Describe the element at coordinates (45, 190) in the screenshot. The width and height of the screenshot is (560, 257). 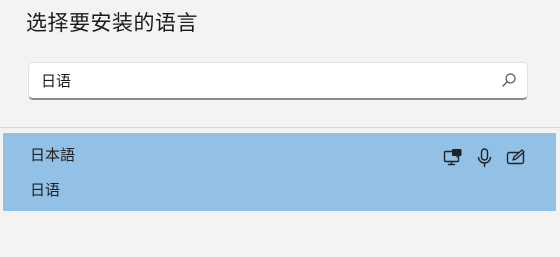
I see `language-local-name: 日语` at that location.